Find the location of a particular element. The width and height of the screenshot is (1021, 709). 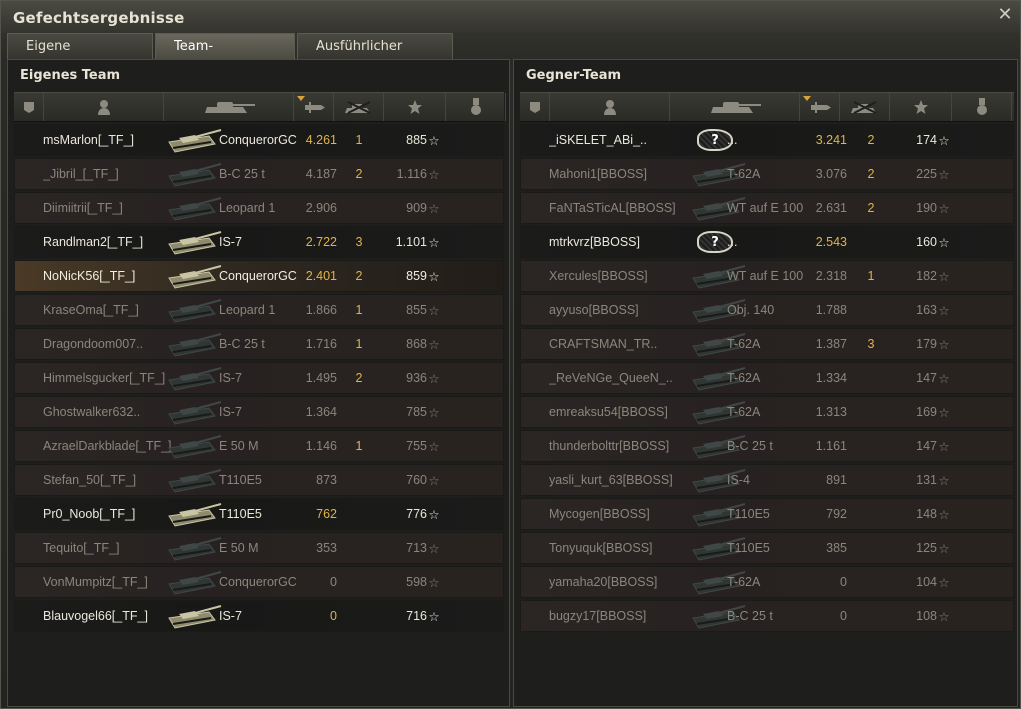

player-name: Tequito[_TF_] is located at coordinates (113, 548).